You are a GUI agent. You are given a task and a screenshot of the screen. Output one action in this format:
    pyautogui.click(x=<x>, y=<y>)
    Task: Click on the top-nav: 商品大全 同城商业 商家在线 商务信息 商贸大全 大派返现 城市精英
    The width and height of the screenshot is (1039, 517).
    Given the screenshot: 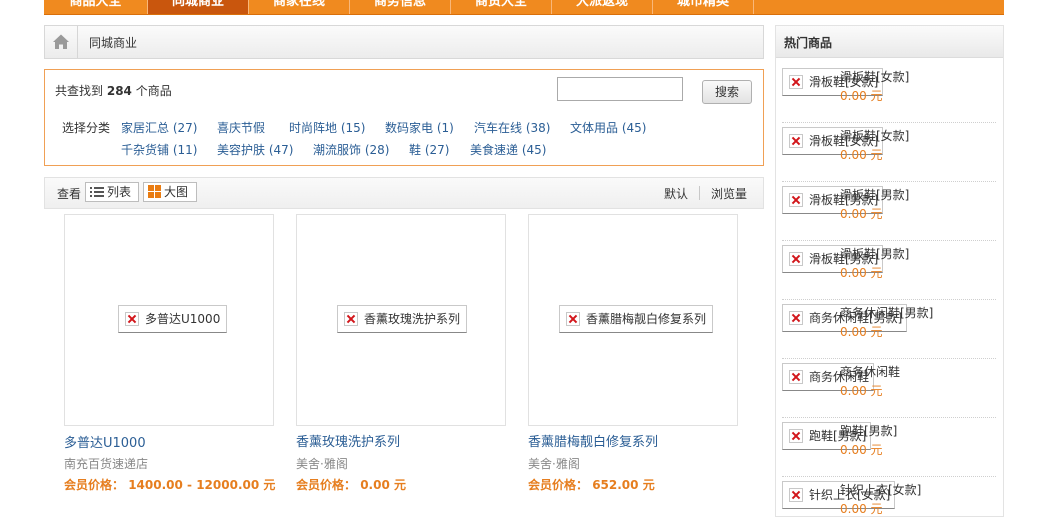 What is the action you would take?
    pyautogui.click(x=524, y=7)
    